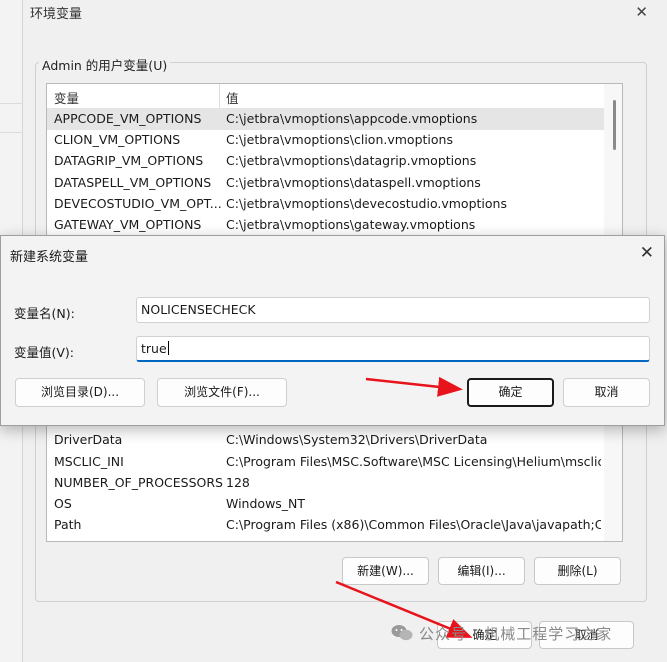 Image resolution: width=667 pixels, height=662 pixels. What do you see at coordinates (68, 524) in the screenshot?
I see `variable-name: Path` at bounding box center [68, 524].